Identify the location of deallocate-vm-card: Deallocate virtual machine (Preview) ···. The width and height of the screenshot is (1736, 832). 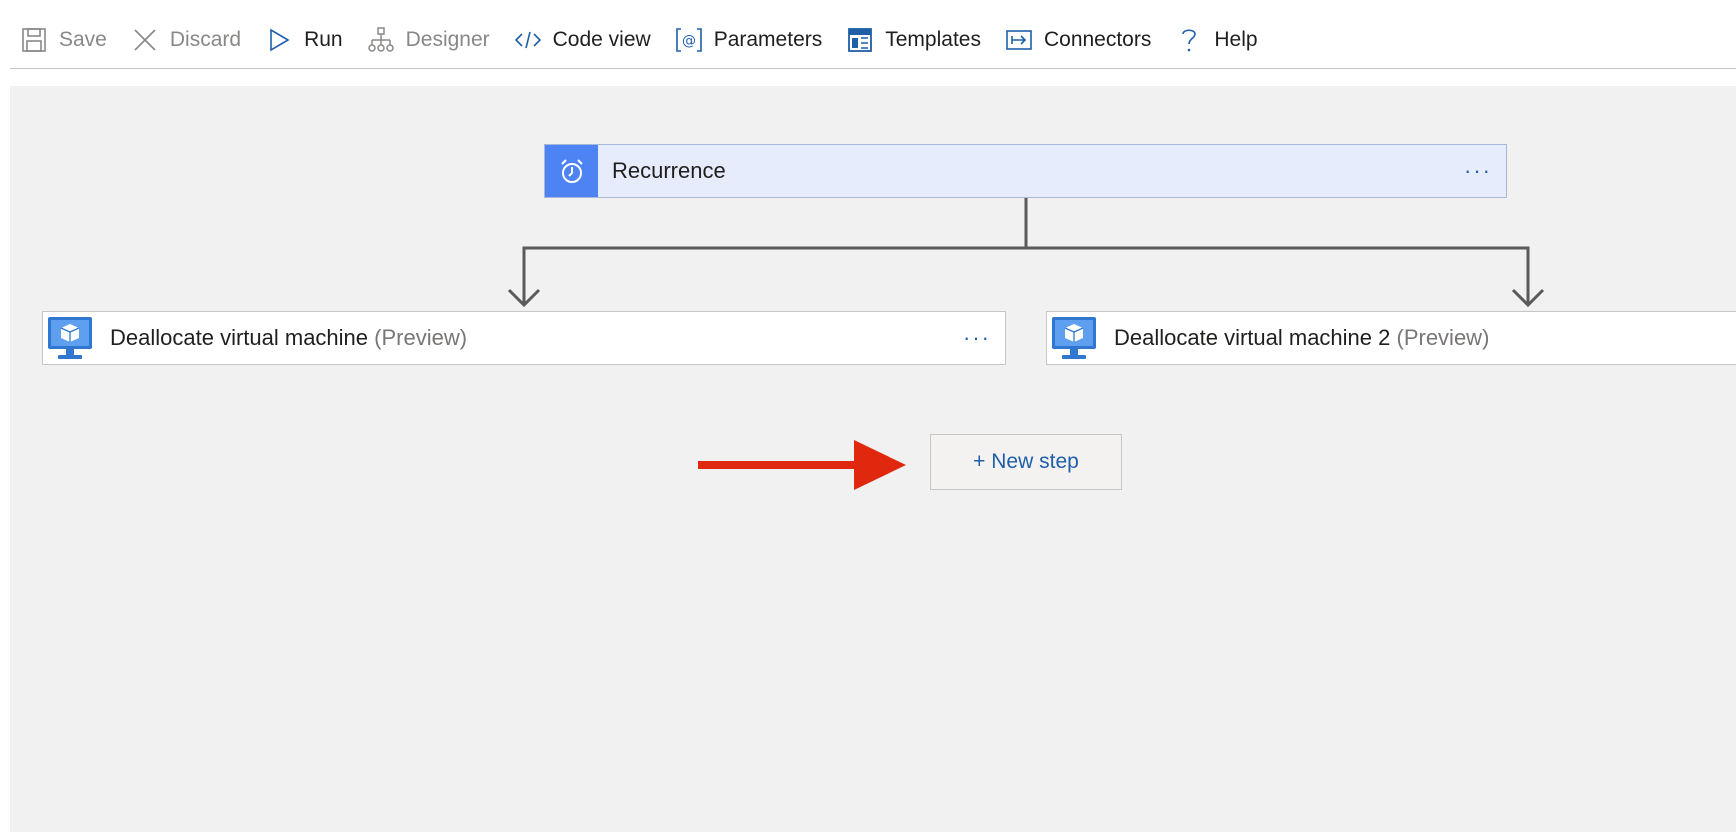
(524, 338).